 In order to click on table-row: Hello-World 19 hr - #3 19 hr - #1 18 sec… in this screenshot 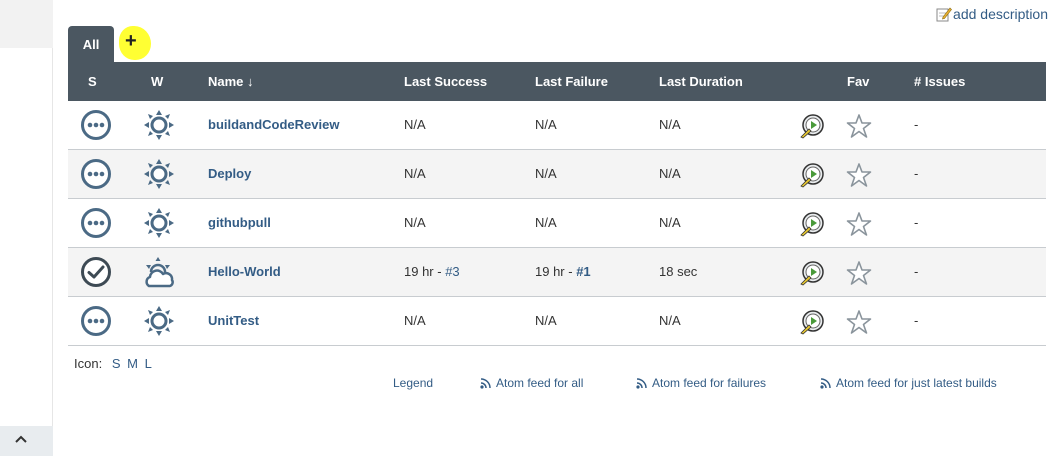, I will do `click(557, 272)`.